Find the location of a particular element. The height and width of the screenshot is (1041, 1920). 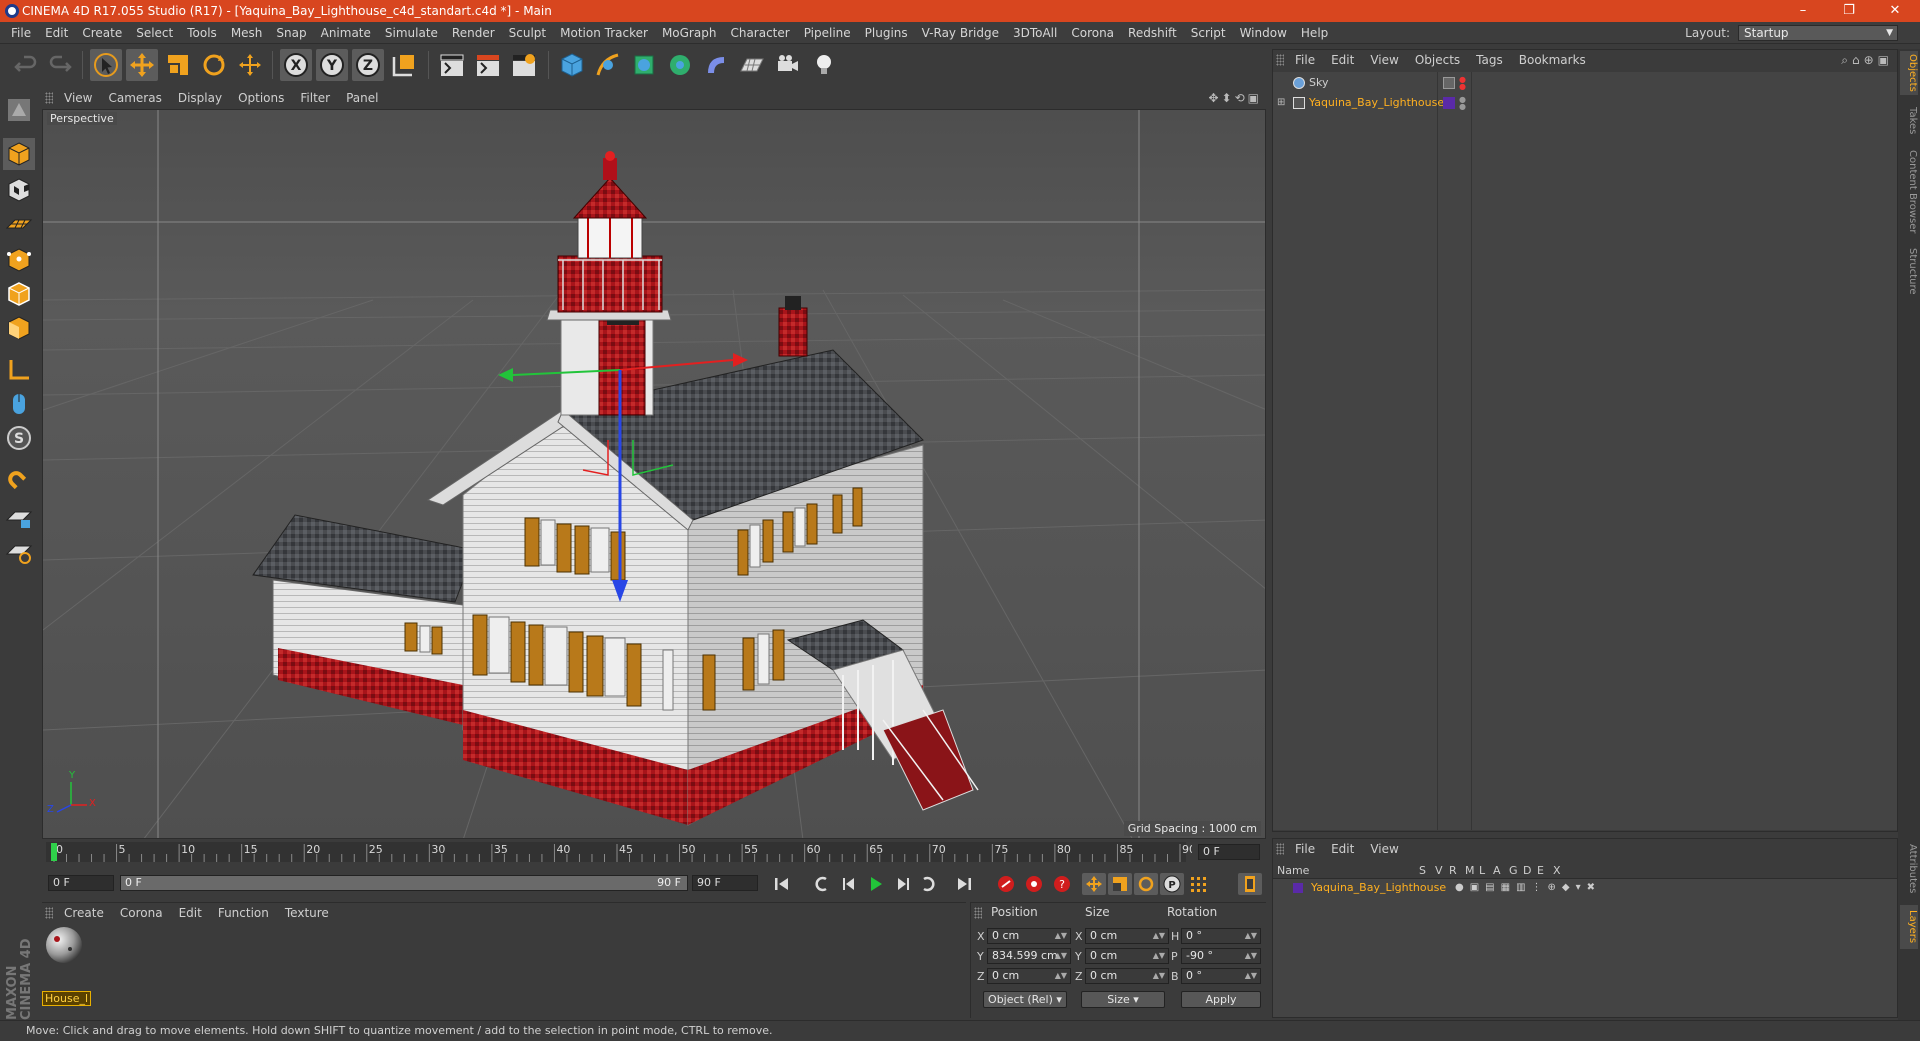

layer-menu-view: View is located at coordinates (1384, 849).